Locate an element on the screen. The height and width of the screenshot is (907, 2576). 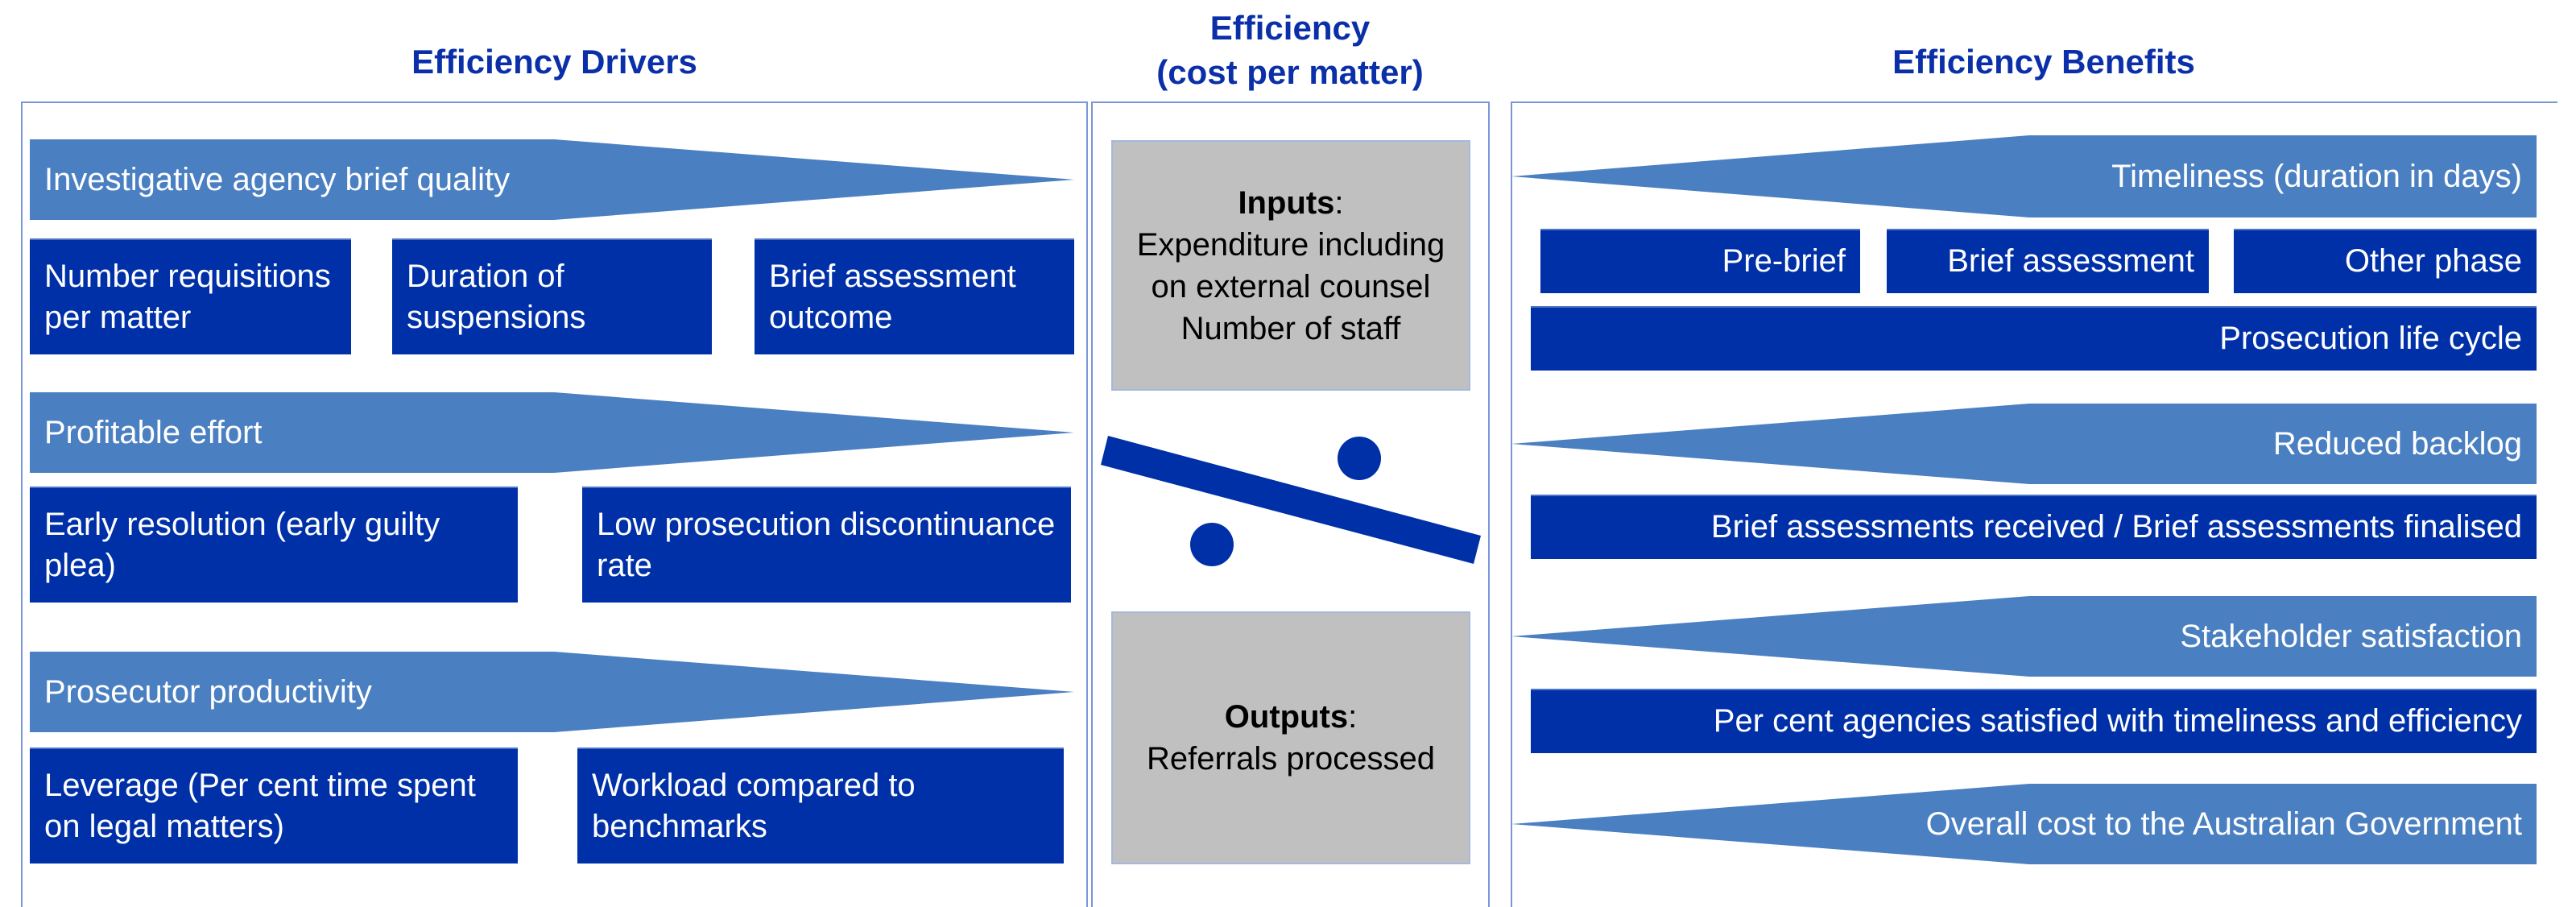
phase-text: Brief assessment is located at coordinates (2070, 261).